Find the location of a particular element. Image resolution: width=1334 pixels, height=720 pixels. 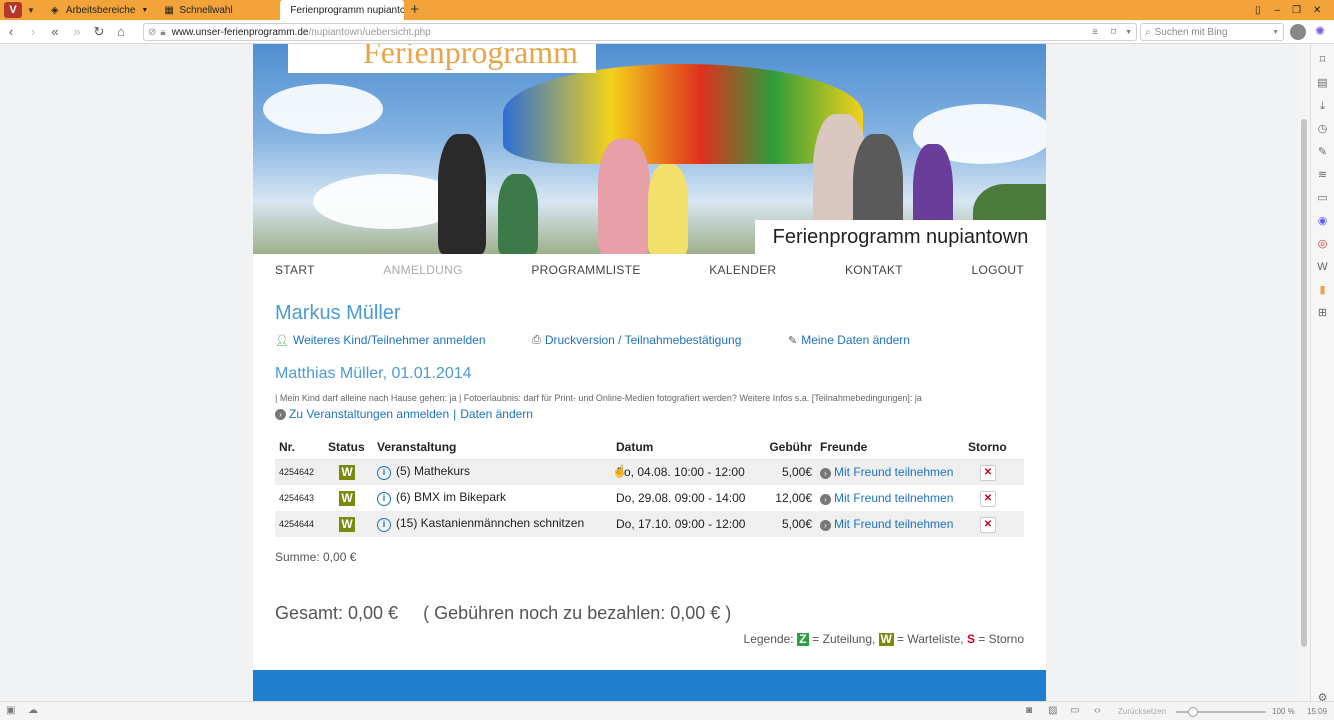

zoom-slider-handle is located at coordinates (1193, 712).